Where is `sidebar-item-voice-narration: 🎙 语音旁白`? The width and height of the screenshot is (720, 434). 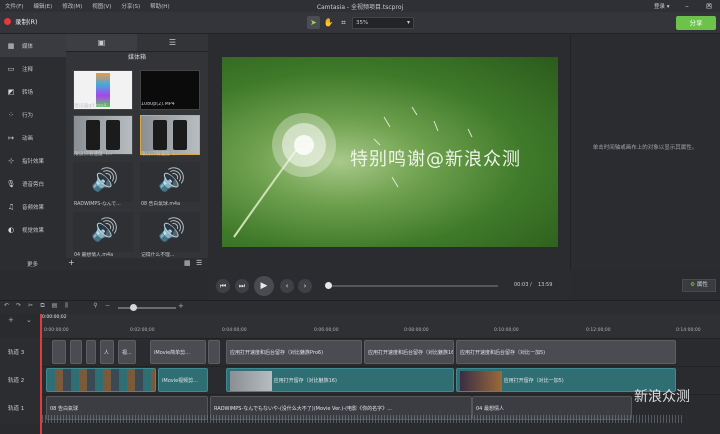
sidebar-item-voice-narration: 🎙 语音旁白 is located at coordinates (33, 183).